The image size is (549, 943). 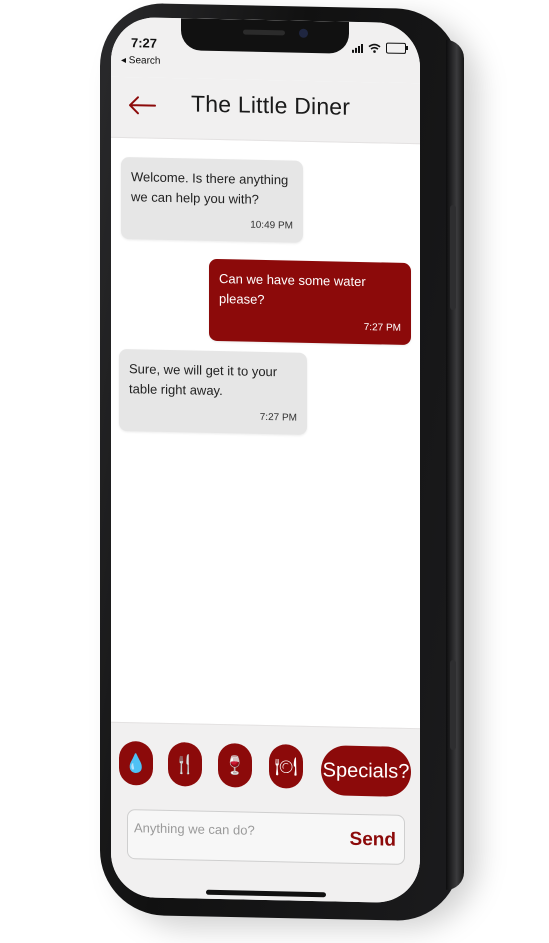 I want to click on speaker, so click(x=264, y=32).